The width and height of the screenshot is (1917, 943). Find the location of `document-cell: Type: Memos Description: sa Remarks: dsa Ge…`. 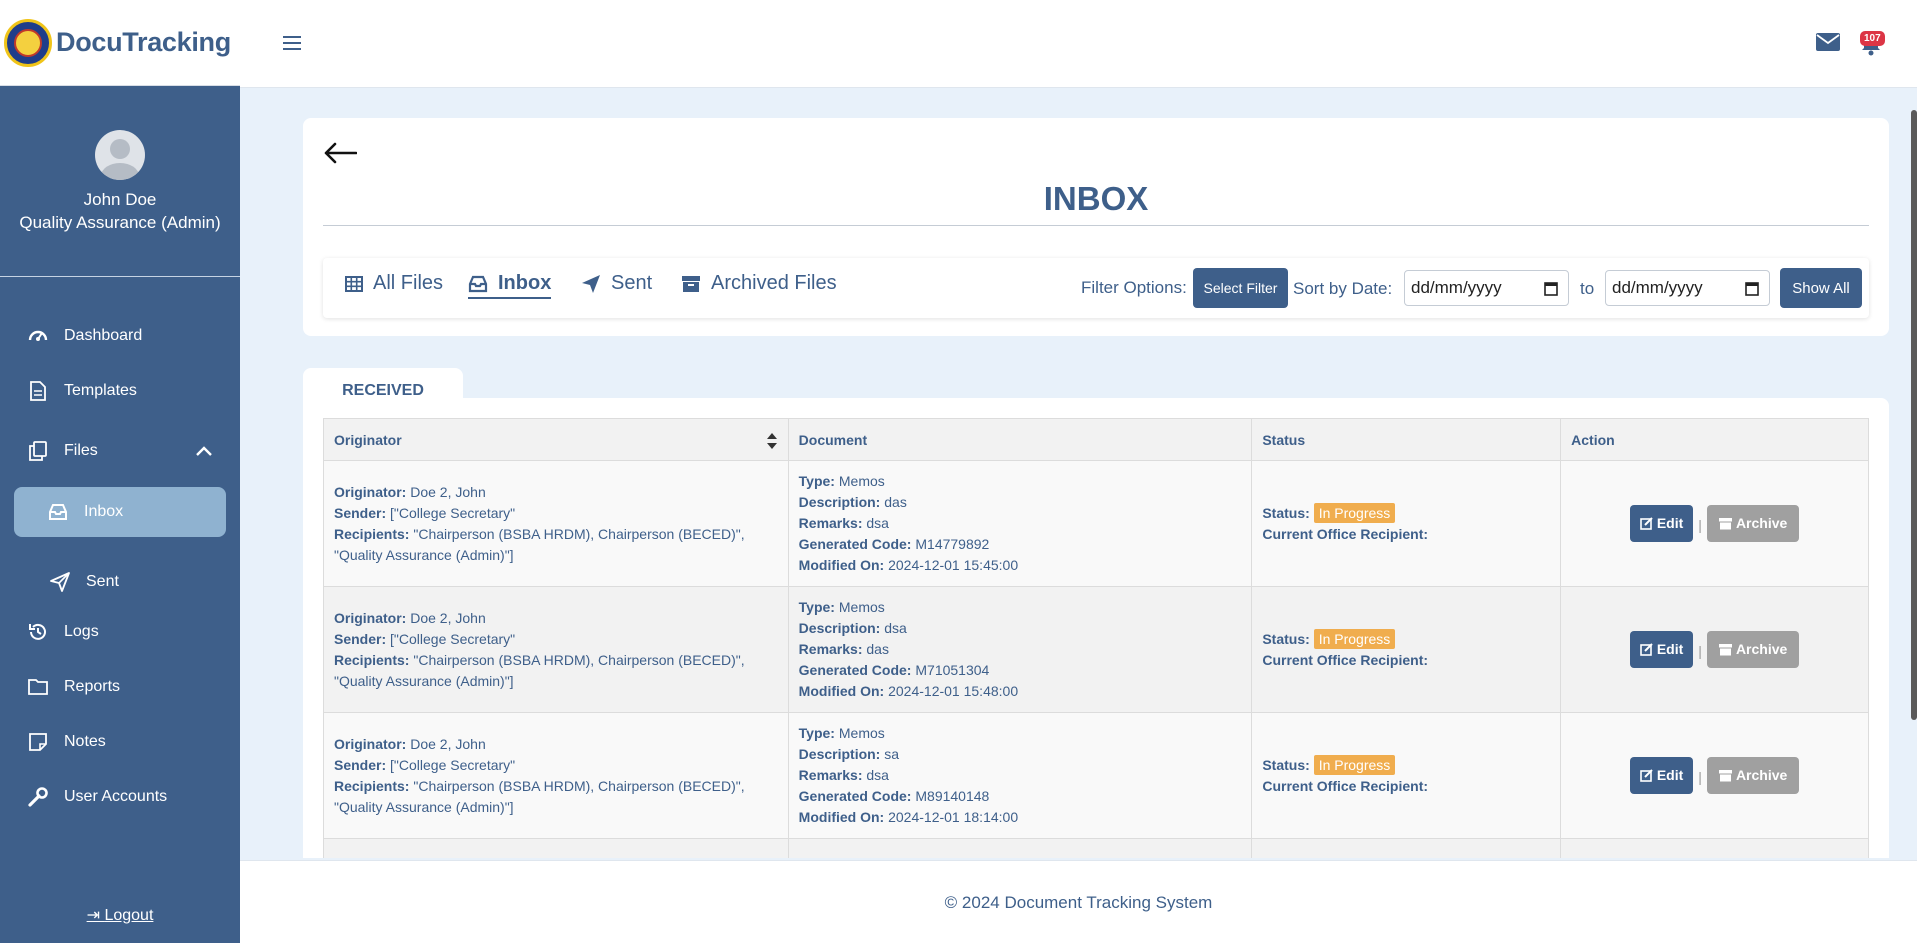

document-cell: Type: Memos Description: sa Remarks: dsa Ge… is located at coordinates (1020, 775).